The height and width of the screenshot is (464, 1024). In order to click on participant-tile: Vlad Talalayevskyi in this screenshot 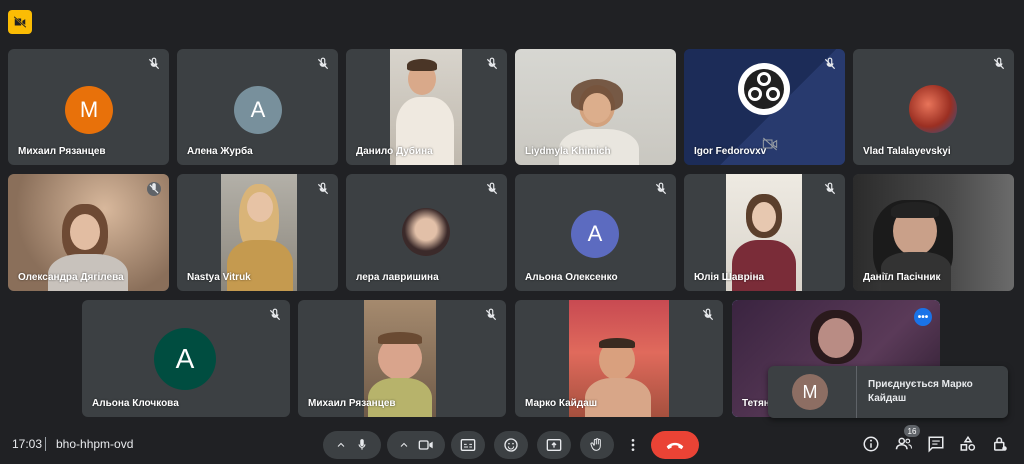, I will do `click(933, 107)`.